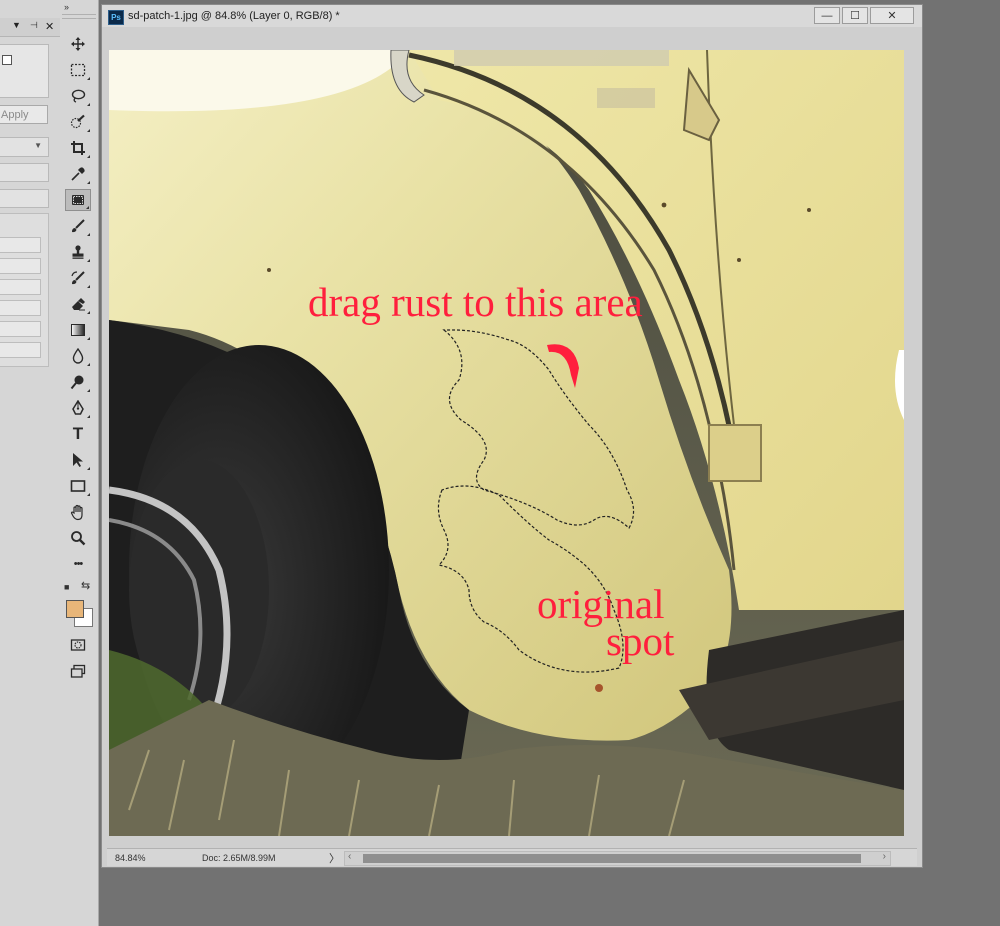  Describe the element at coordinates (34, 25) in the screenshot. I see `pin-icon: ⊣` at that location.